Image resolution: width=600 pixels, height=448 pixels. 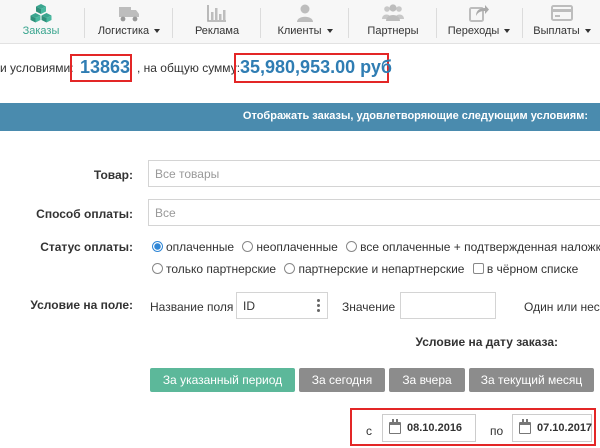 What do you see at coordinates (381, 269) in the screenshot?
I see `radio-partner-and-non-label: партнерские и непартнерские` at bounding box center [381, 269].